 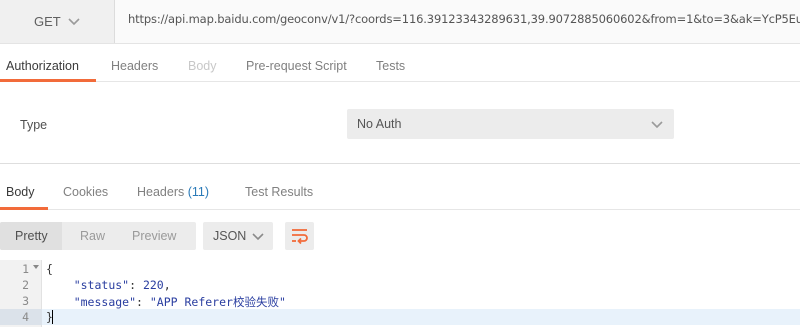 I want to click on tab-response-headers: Headers (11), so click(x=173, y=192).